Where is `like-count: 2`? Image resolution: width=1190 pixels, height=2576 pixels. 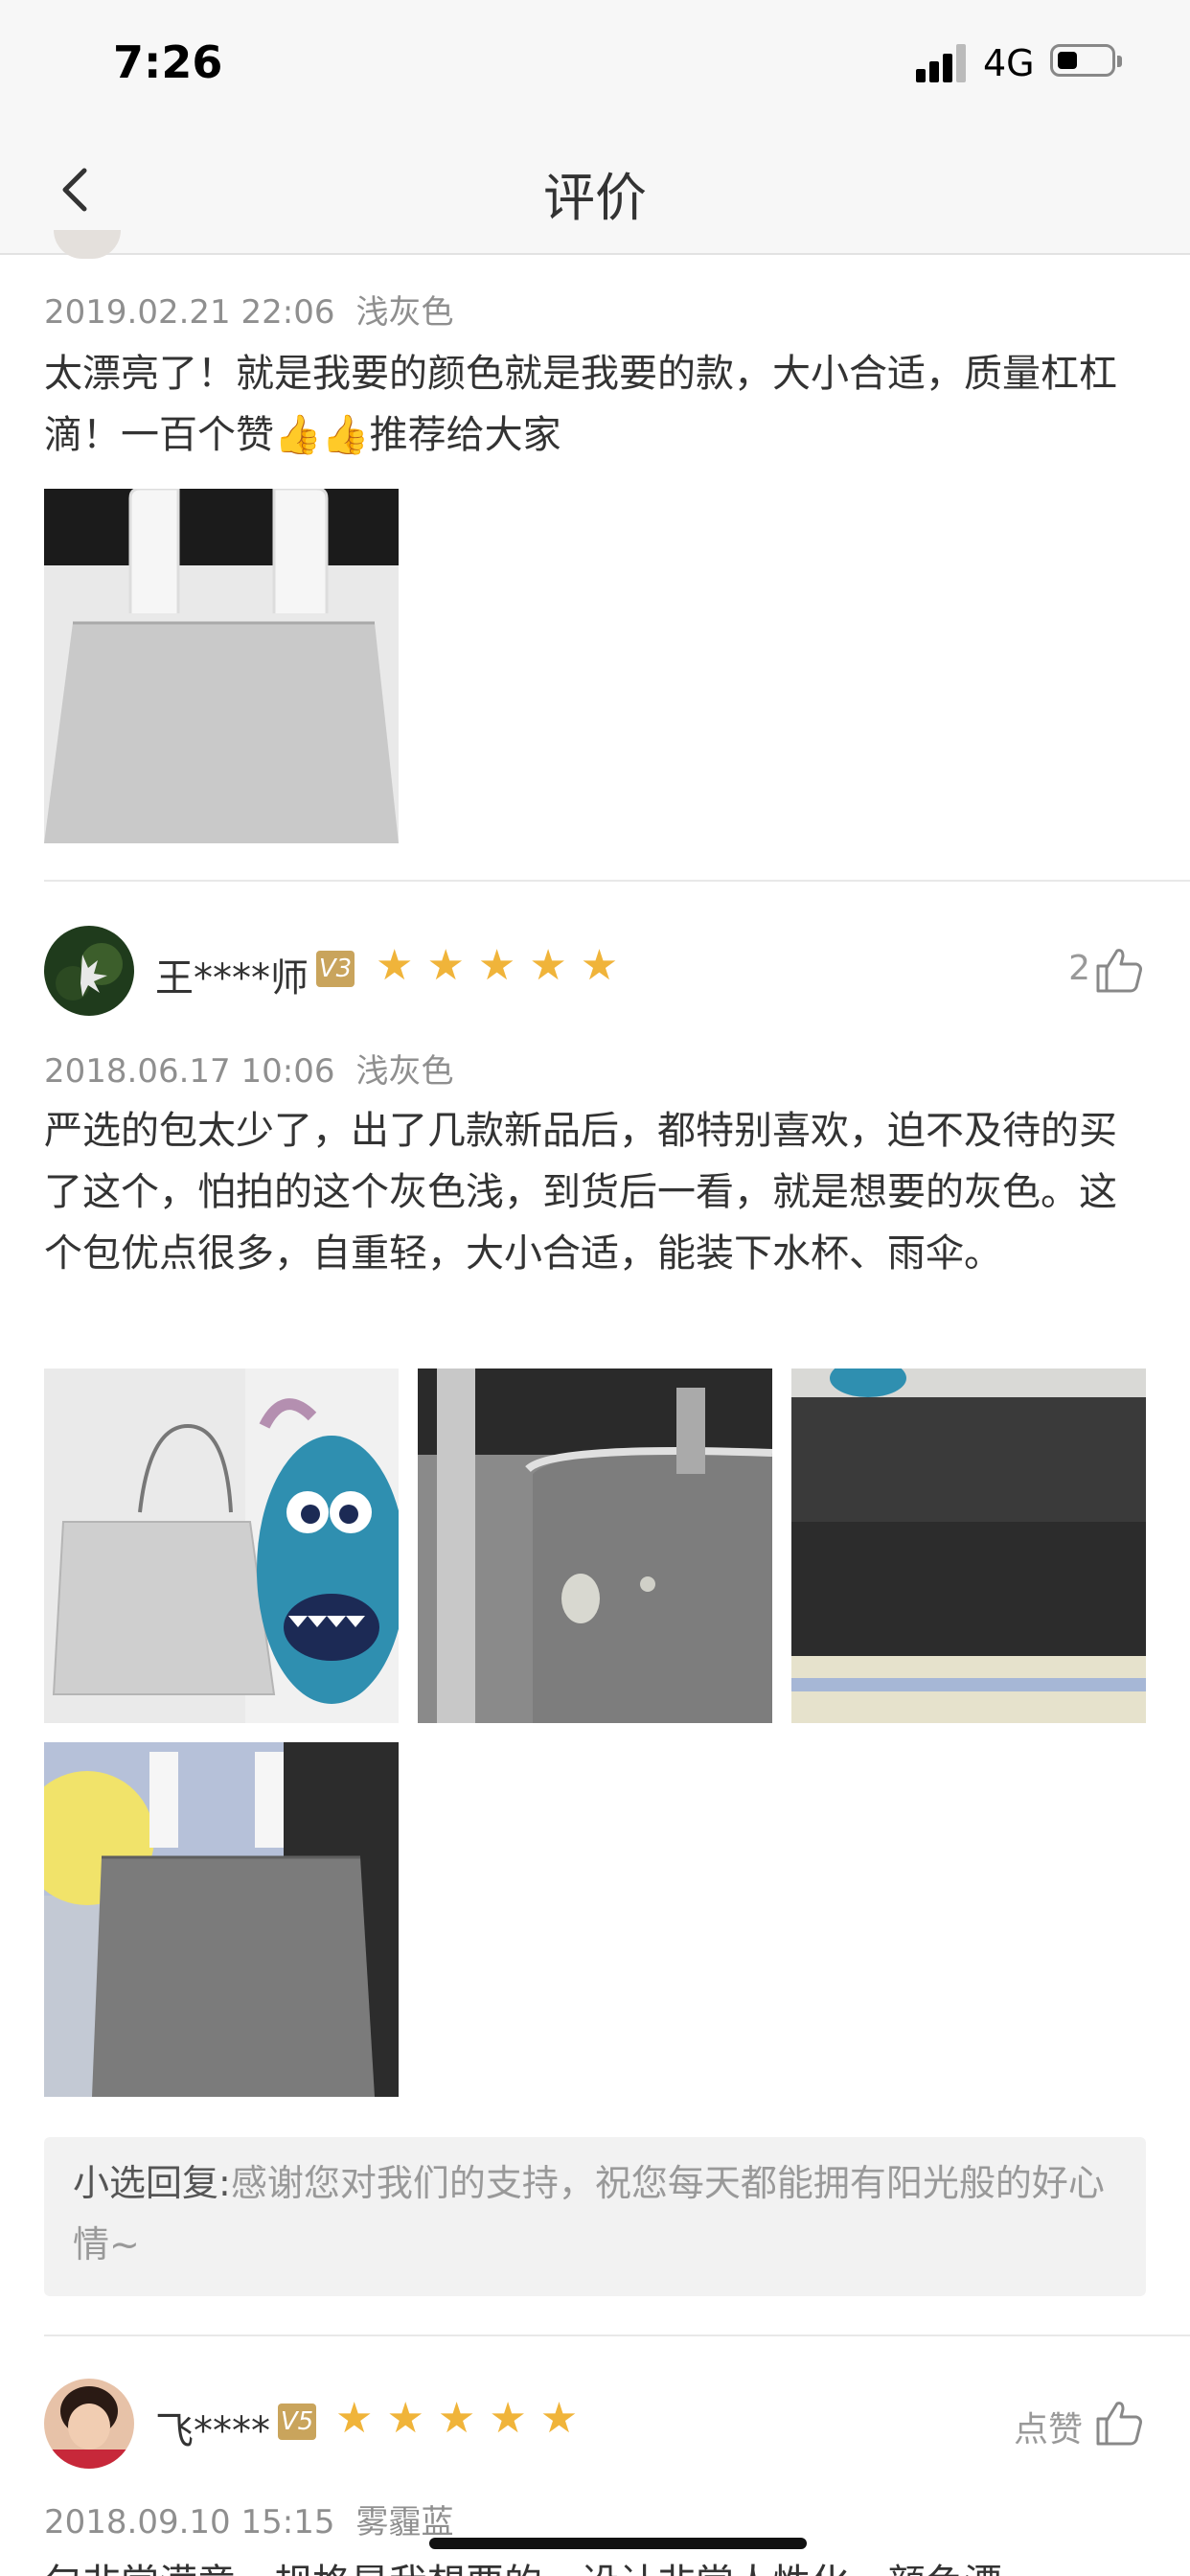 like-count: 2 is located at coordinates (1079, 968).